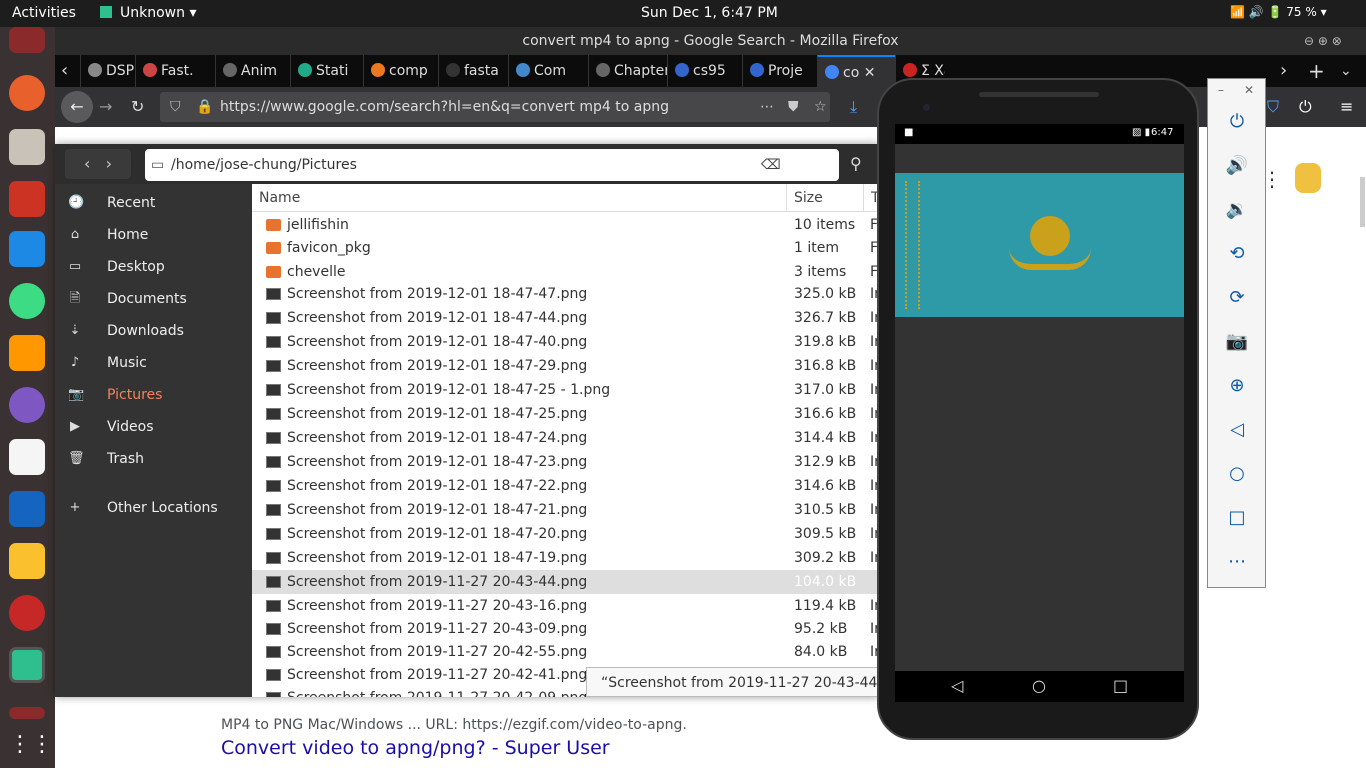  What do you see at coordinates (27, 561) in the screenshot?
I see `yacreader-icon` at bounding box center [27, 561].